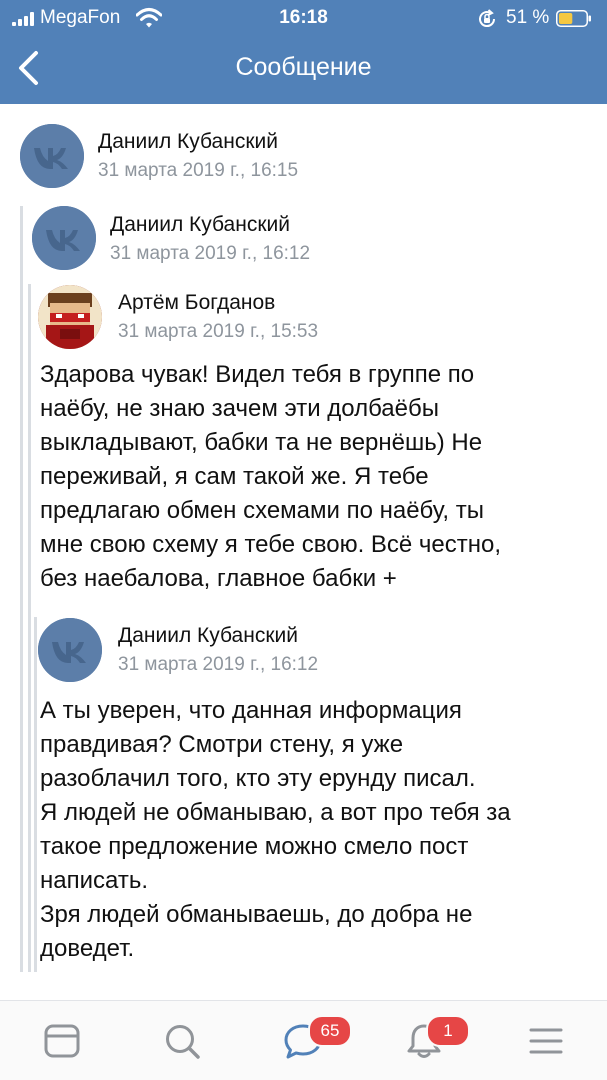 The image size is (607, 1080). I want to click on menu-icon, so click(546, 1041).